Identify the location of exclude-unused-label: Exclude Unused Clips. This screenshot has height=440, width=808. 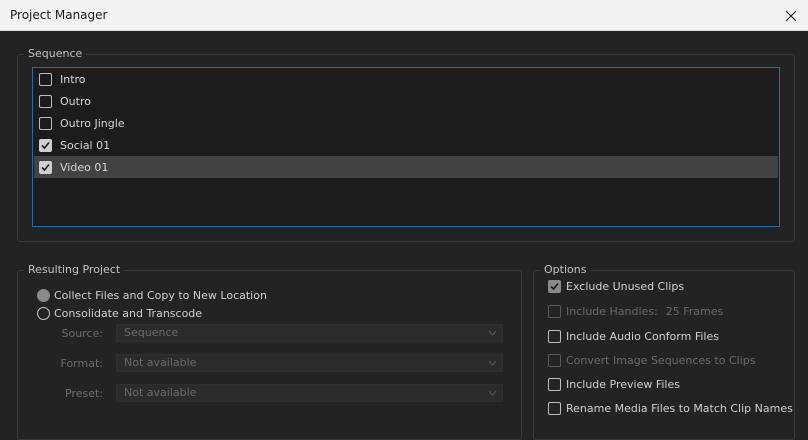
(625, 286).